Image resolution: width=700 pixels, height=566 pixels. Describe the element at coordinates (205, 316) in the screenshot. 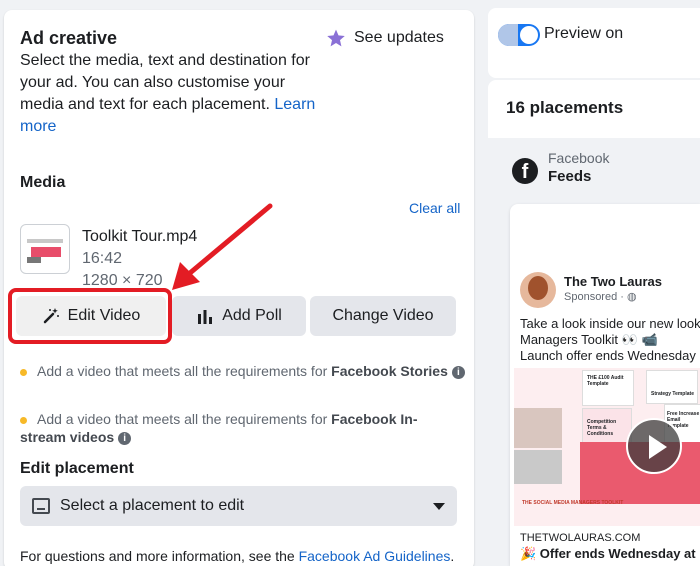

I see `bar-chart-icon` at that location.